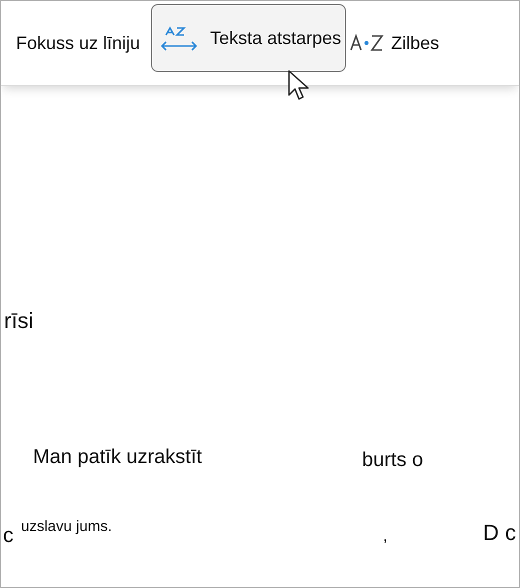 The image size is (520, 588). What do you see at coordinates (248, 38) in the screenshot?
I see `toolbar-button: Teksta atstarpes` at bounding box center [248, 38].